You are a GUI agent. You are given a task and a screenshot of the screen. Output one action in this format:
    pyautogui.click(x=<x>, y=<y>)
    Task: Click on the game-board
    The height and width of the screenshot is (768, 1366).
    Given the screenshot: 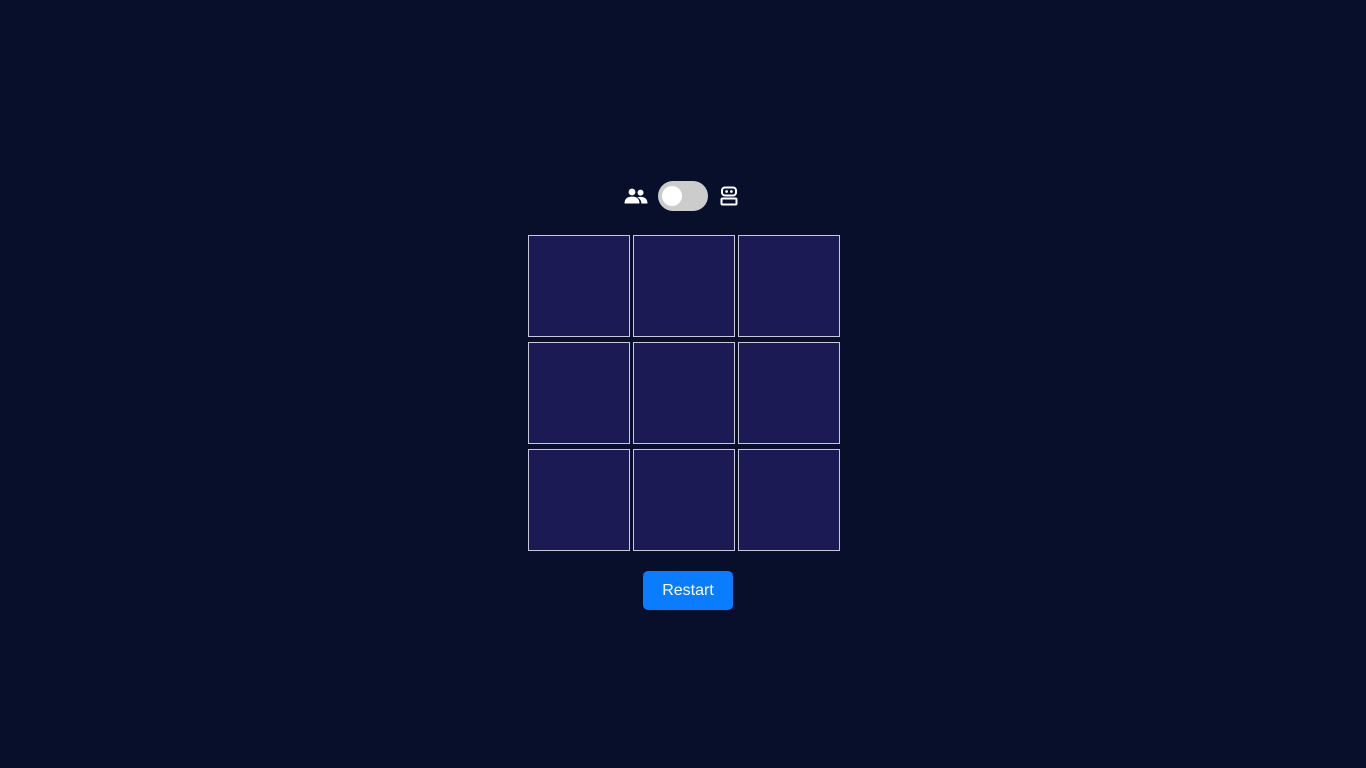 What is the action you would take?
    pyautogui.click(x=684, y=393)
    